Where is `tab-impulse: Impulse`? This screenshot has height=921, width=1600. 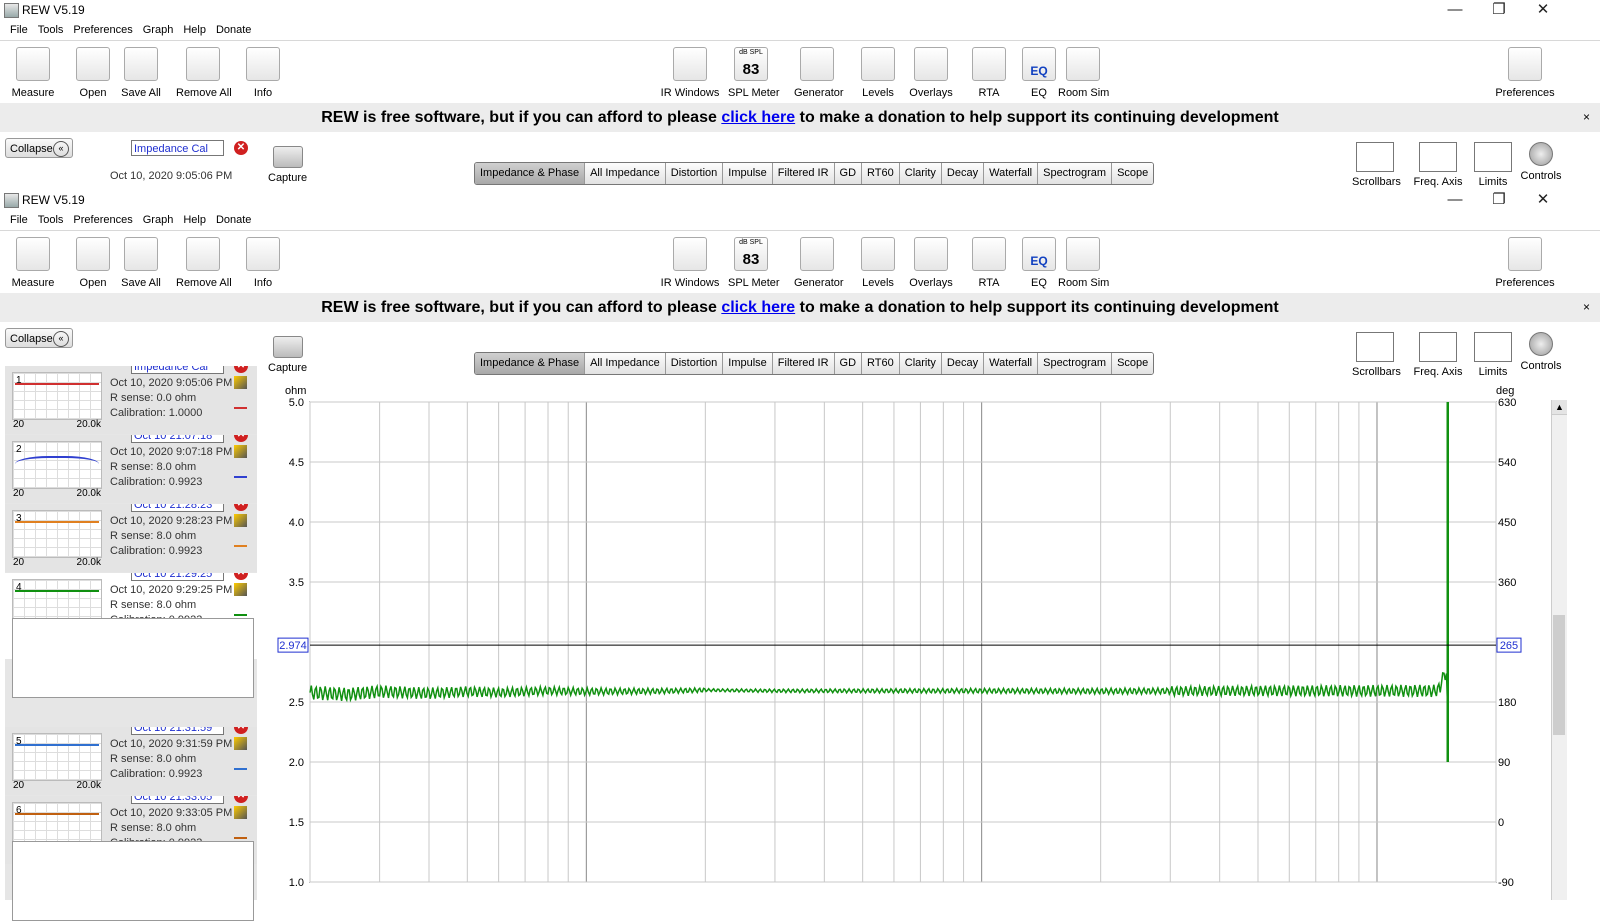 tab-impulse: Impulse is located at coordinates (748, 173).